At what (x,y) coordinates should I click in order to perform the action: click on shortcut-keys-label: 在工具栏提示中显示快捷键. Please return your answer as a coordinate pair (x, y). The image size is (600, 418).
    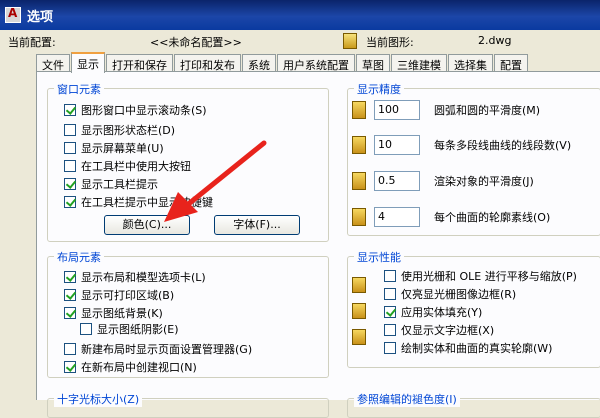
    Looking at the image, I should click on (147, 202).